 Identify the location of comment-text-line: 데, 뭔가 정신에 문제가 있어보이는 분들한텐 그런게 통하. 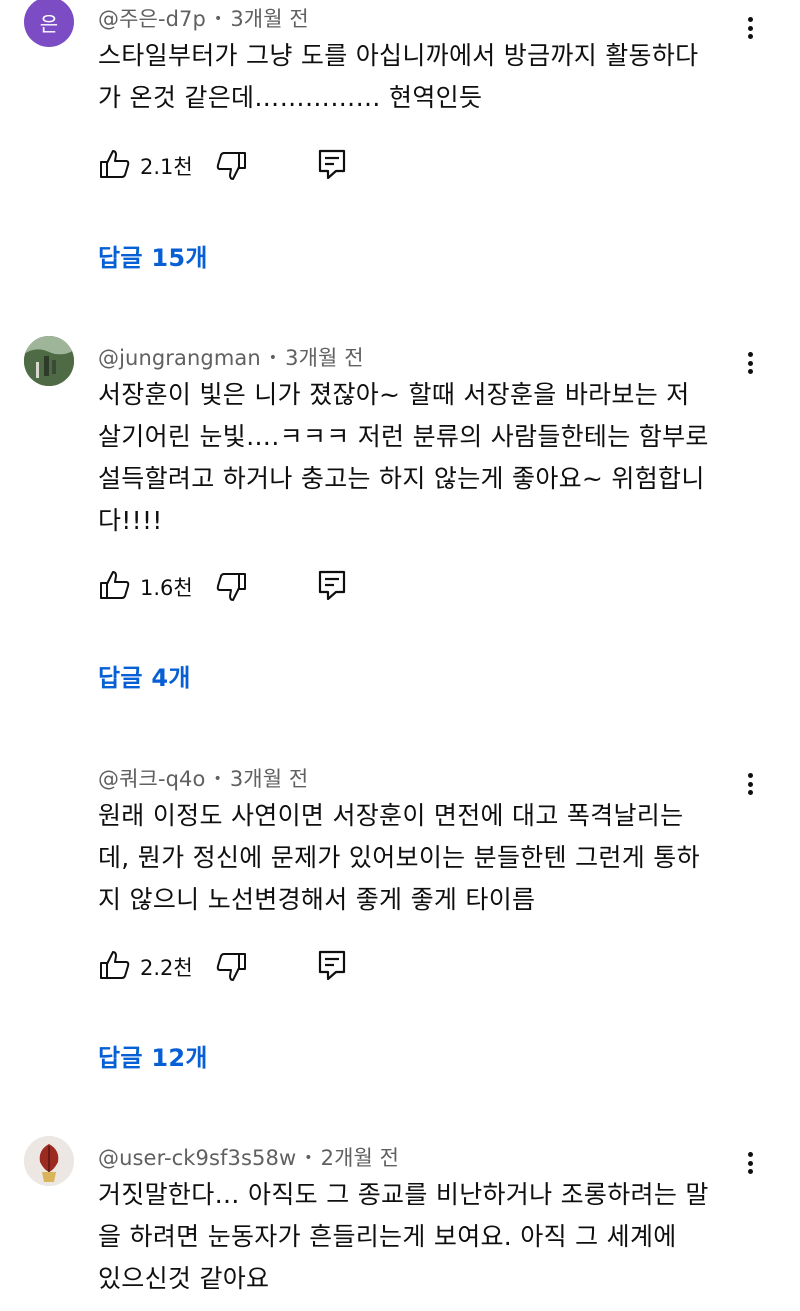
(399, 857).